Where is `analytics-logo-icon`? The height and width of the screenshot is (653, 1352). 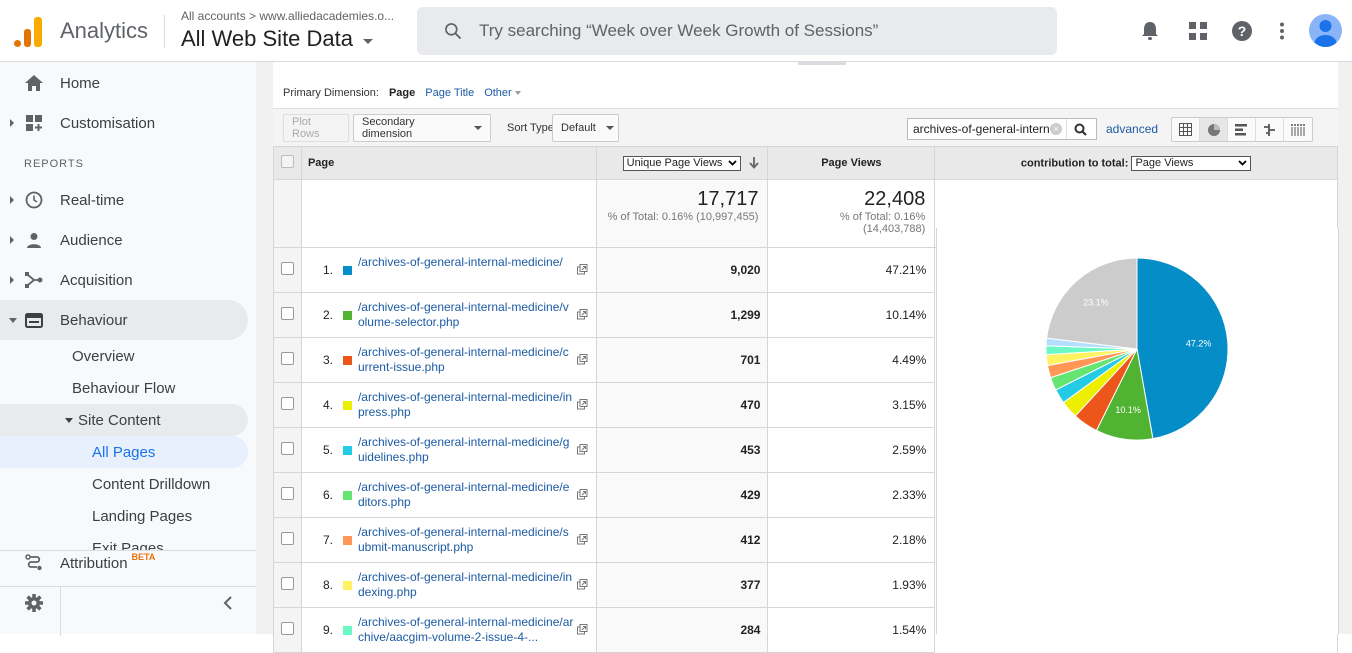
analytics-logo-icon is located at coordinates (28, 31).